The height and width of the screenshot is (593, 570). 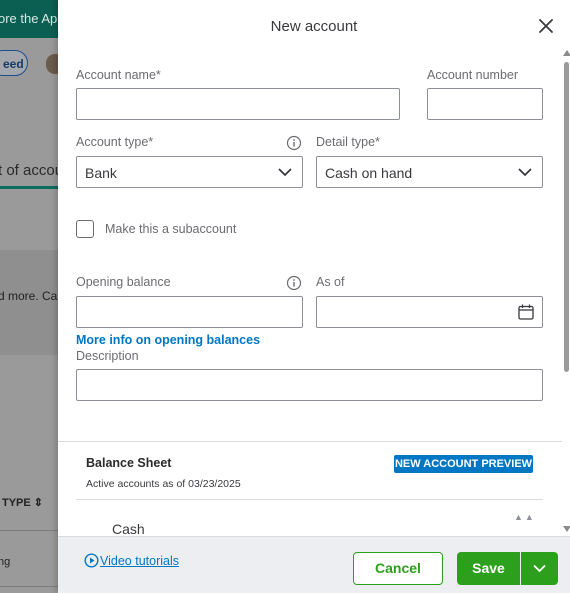 I want to click on background-type-column: TYPE ⇕, so click(x=22, y=502).